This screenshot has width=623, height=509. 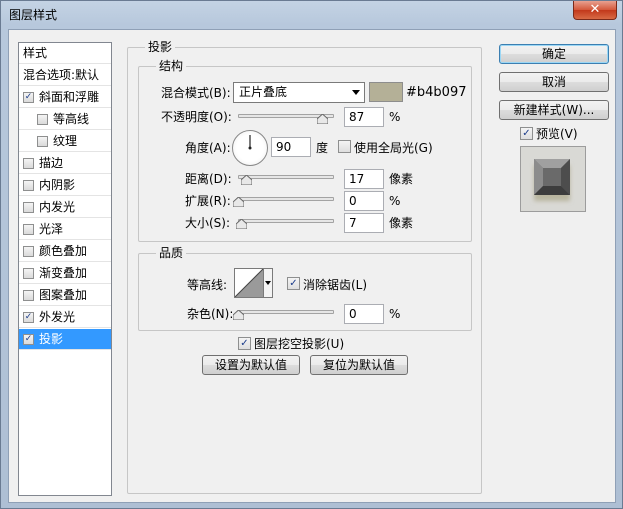 I want to click on style-list-item: 渐变叠加, so click(x=65, y=273).